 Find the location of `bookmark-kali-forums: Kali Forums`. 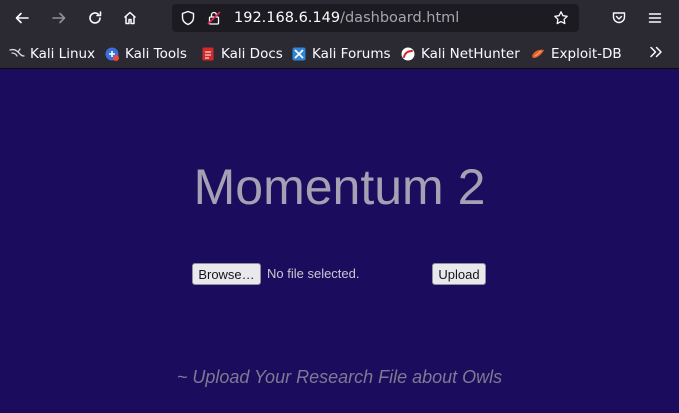

bookmark-kali-forums: Kali Forums is located at coordinates (341, 53).